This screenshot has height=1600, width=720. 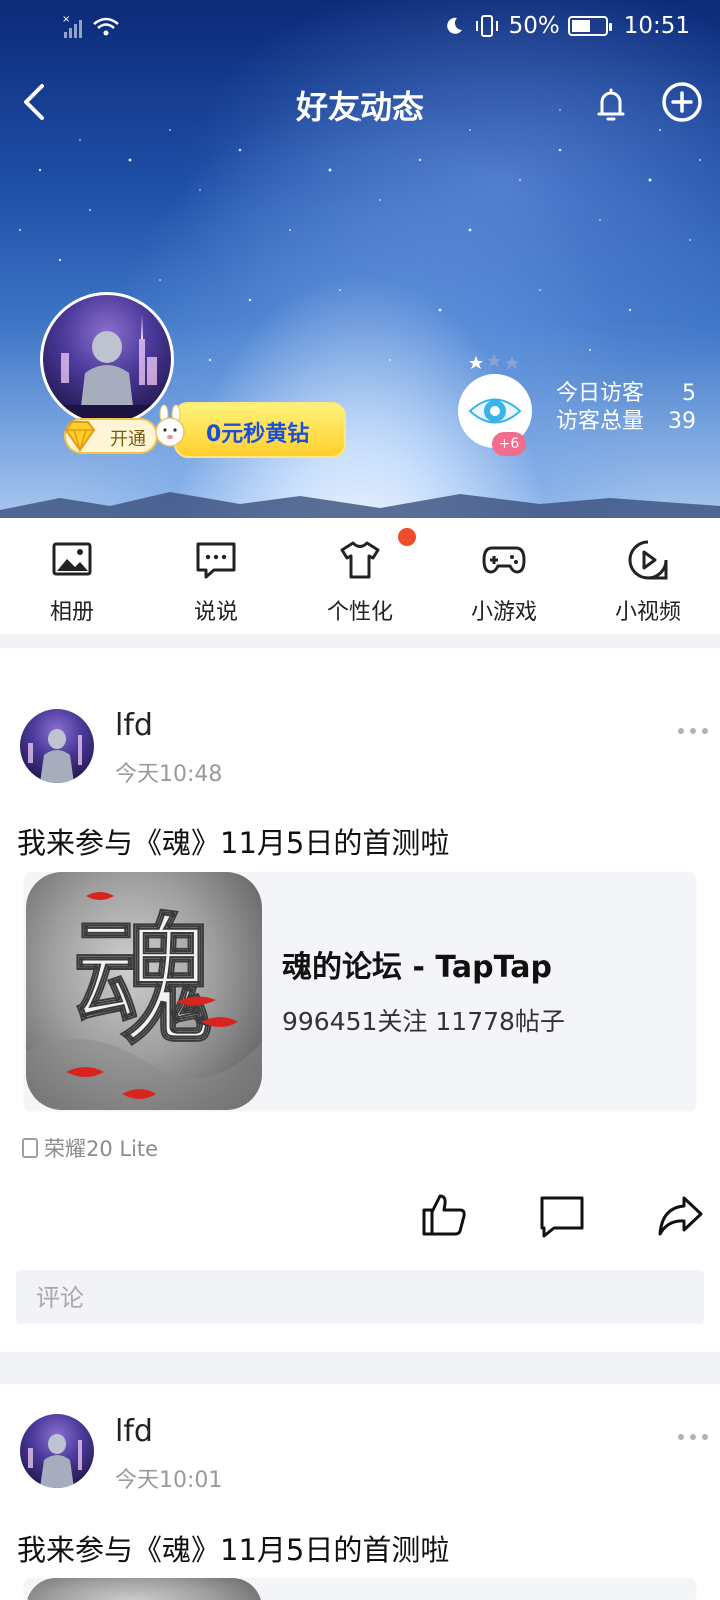 I want to click on device-name: 荣耀20 Lite, so click(x=101, y=1149).